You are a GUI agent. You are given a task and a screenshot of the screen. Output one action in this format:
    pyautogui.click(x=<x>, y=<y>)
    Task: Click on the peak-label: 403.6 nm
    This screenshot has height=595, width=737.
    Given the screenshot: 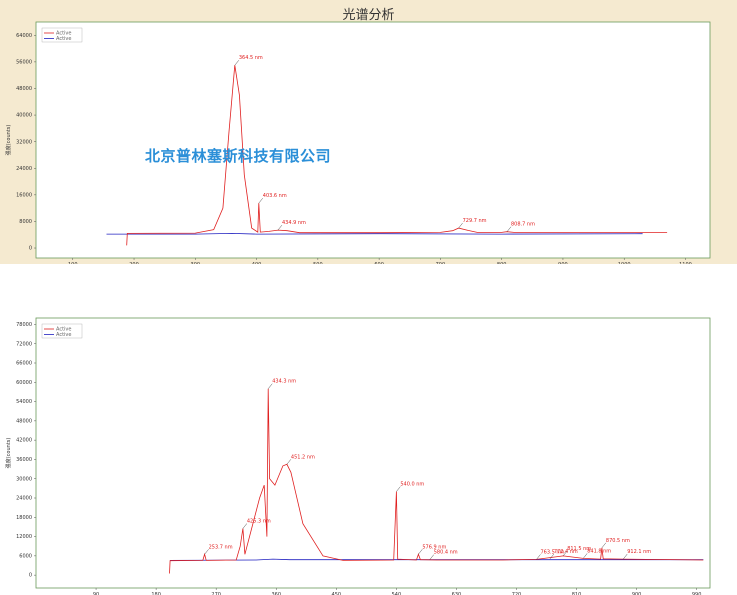 What is the action you would take?
    pyautogui.click(x=275, y=196)
    